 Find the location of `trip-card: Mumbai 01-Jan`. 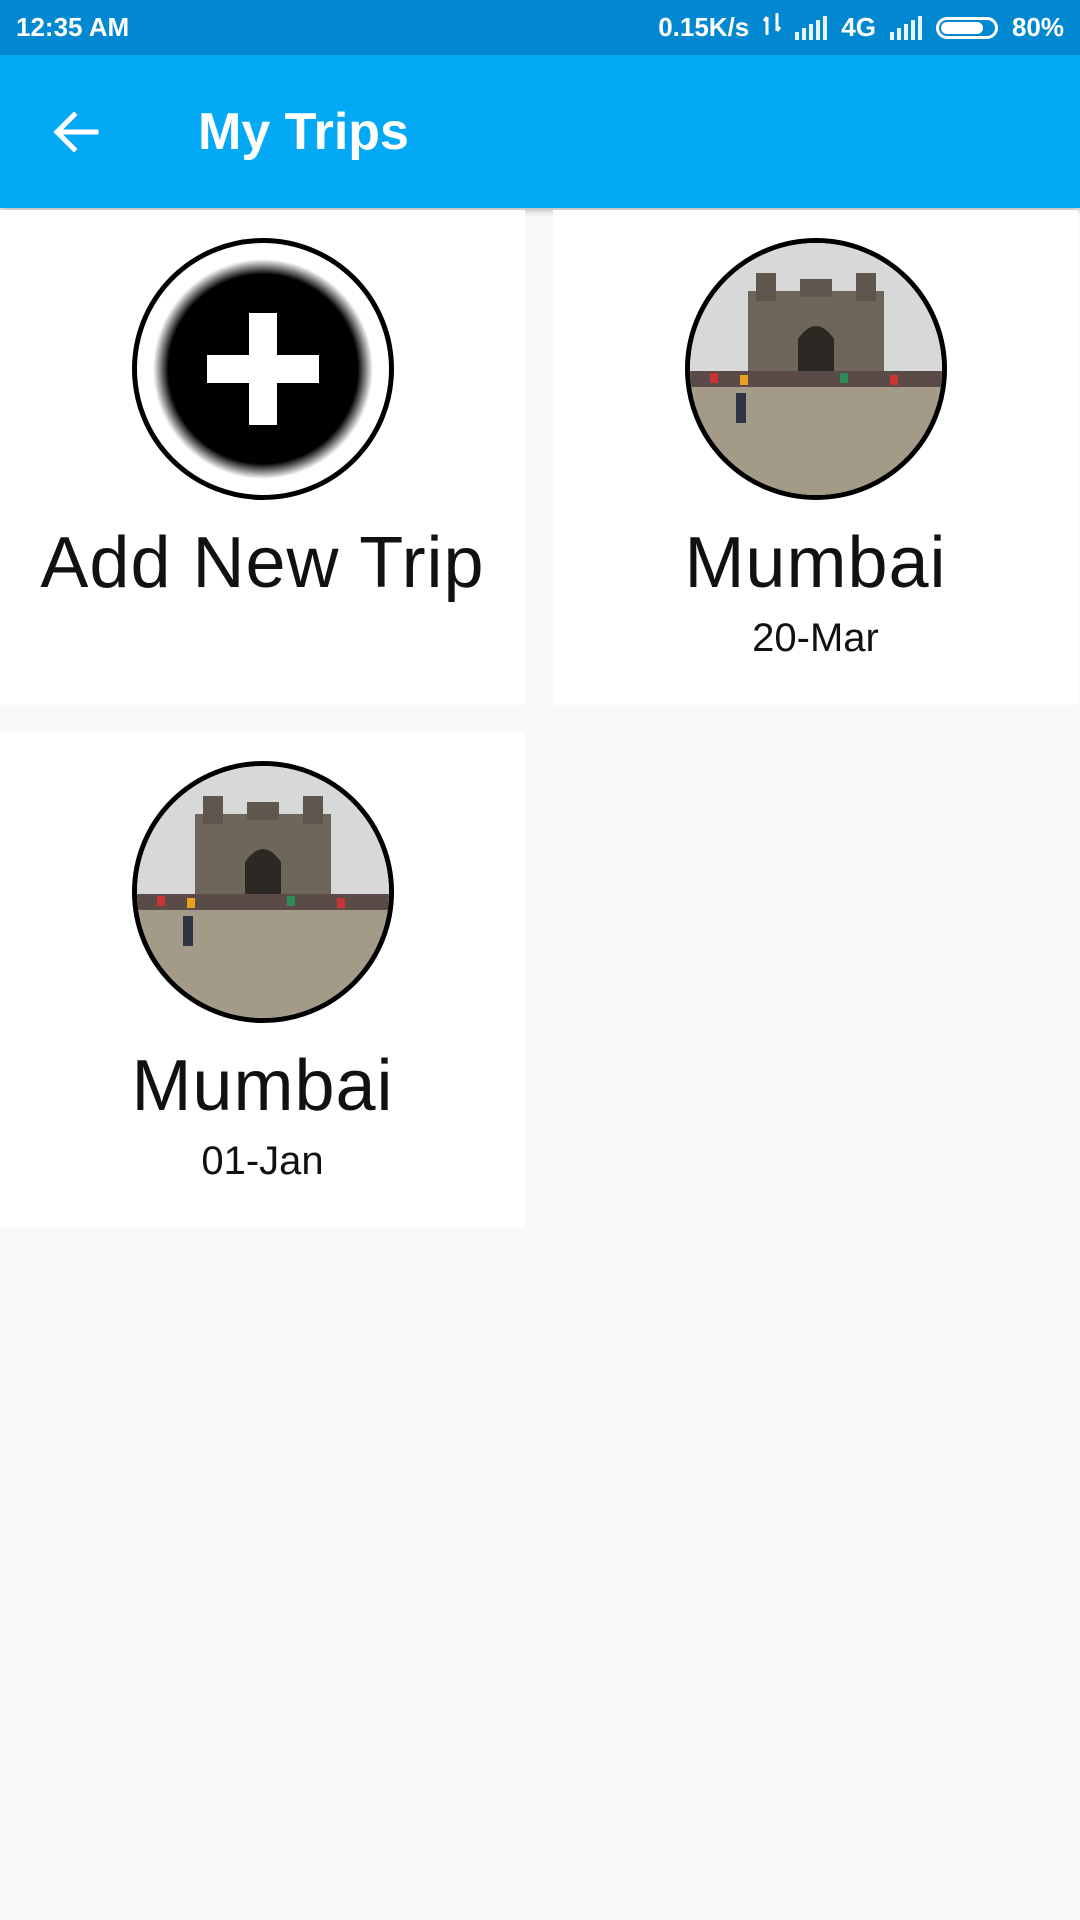

trip-card: Mumbai 01-Jan is located at coordinates (262, 980).